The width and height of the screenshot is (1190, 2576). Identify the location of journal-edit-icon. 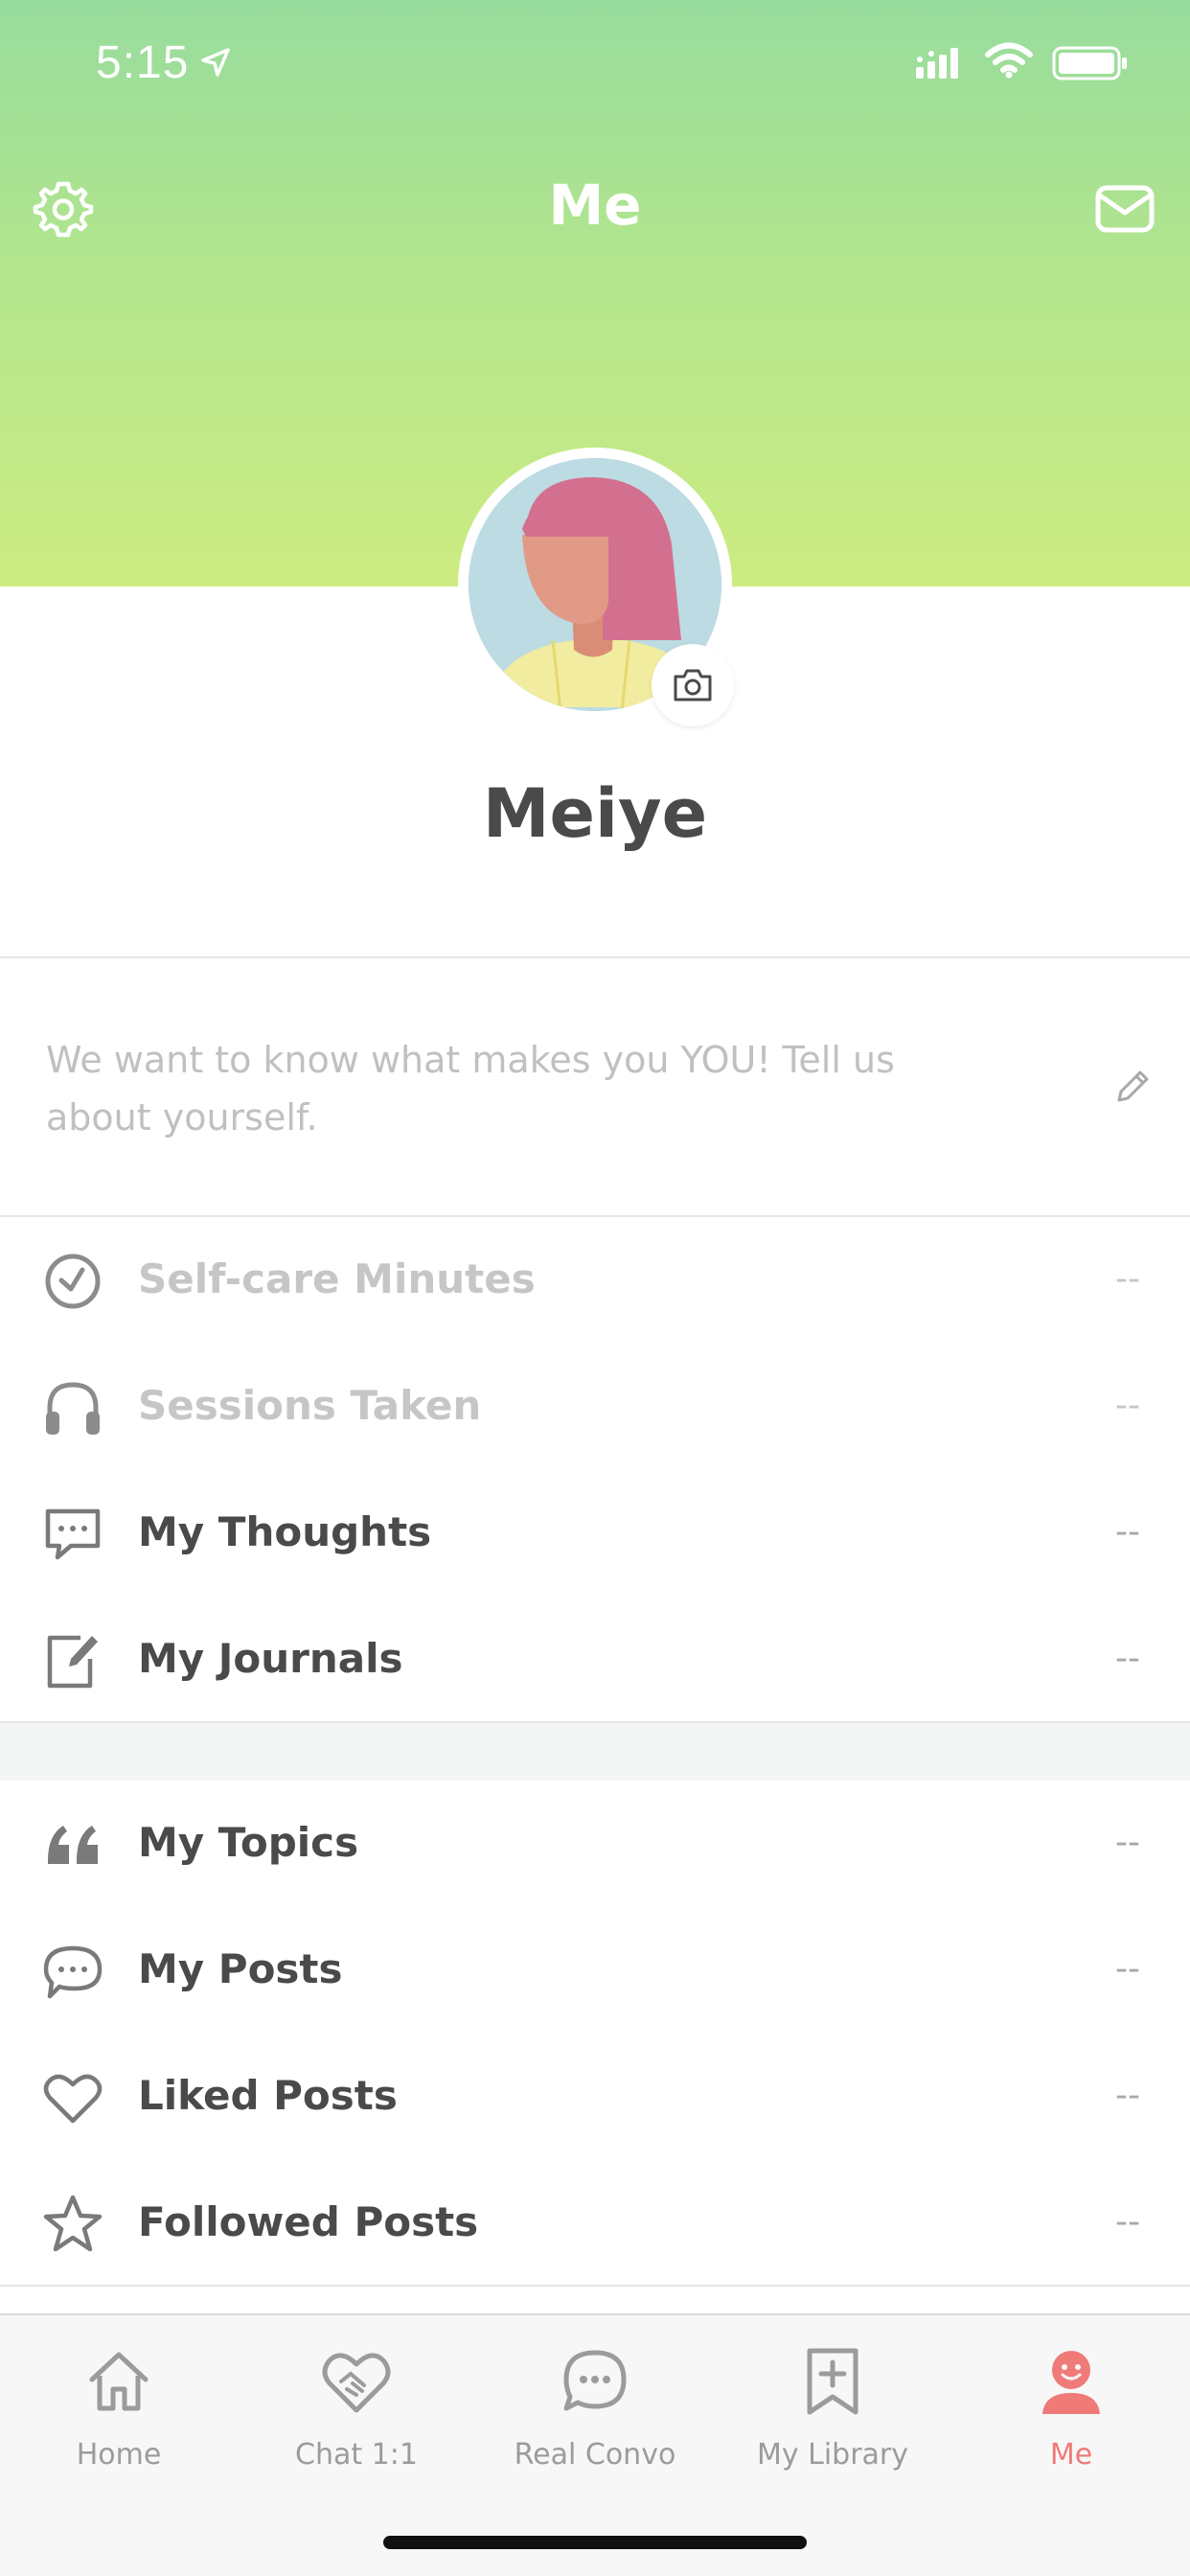
(72, 1660).